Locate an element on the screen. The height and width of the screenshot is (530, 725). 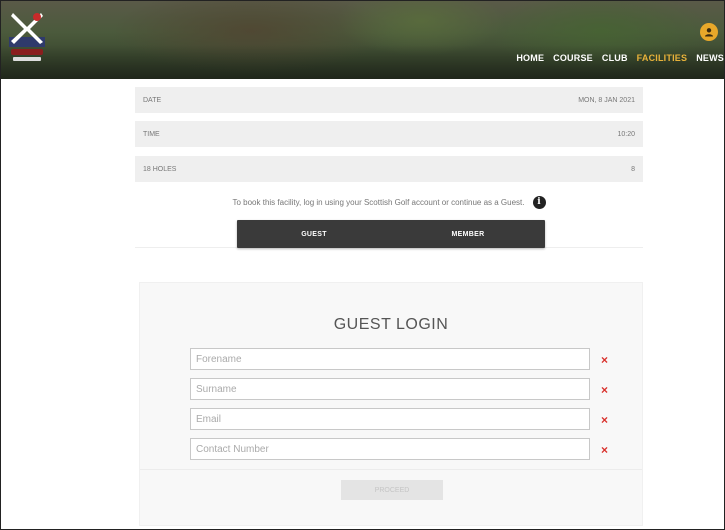
date-label: DATE is located at coordinates (152, 100).